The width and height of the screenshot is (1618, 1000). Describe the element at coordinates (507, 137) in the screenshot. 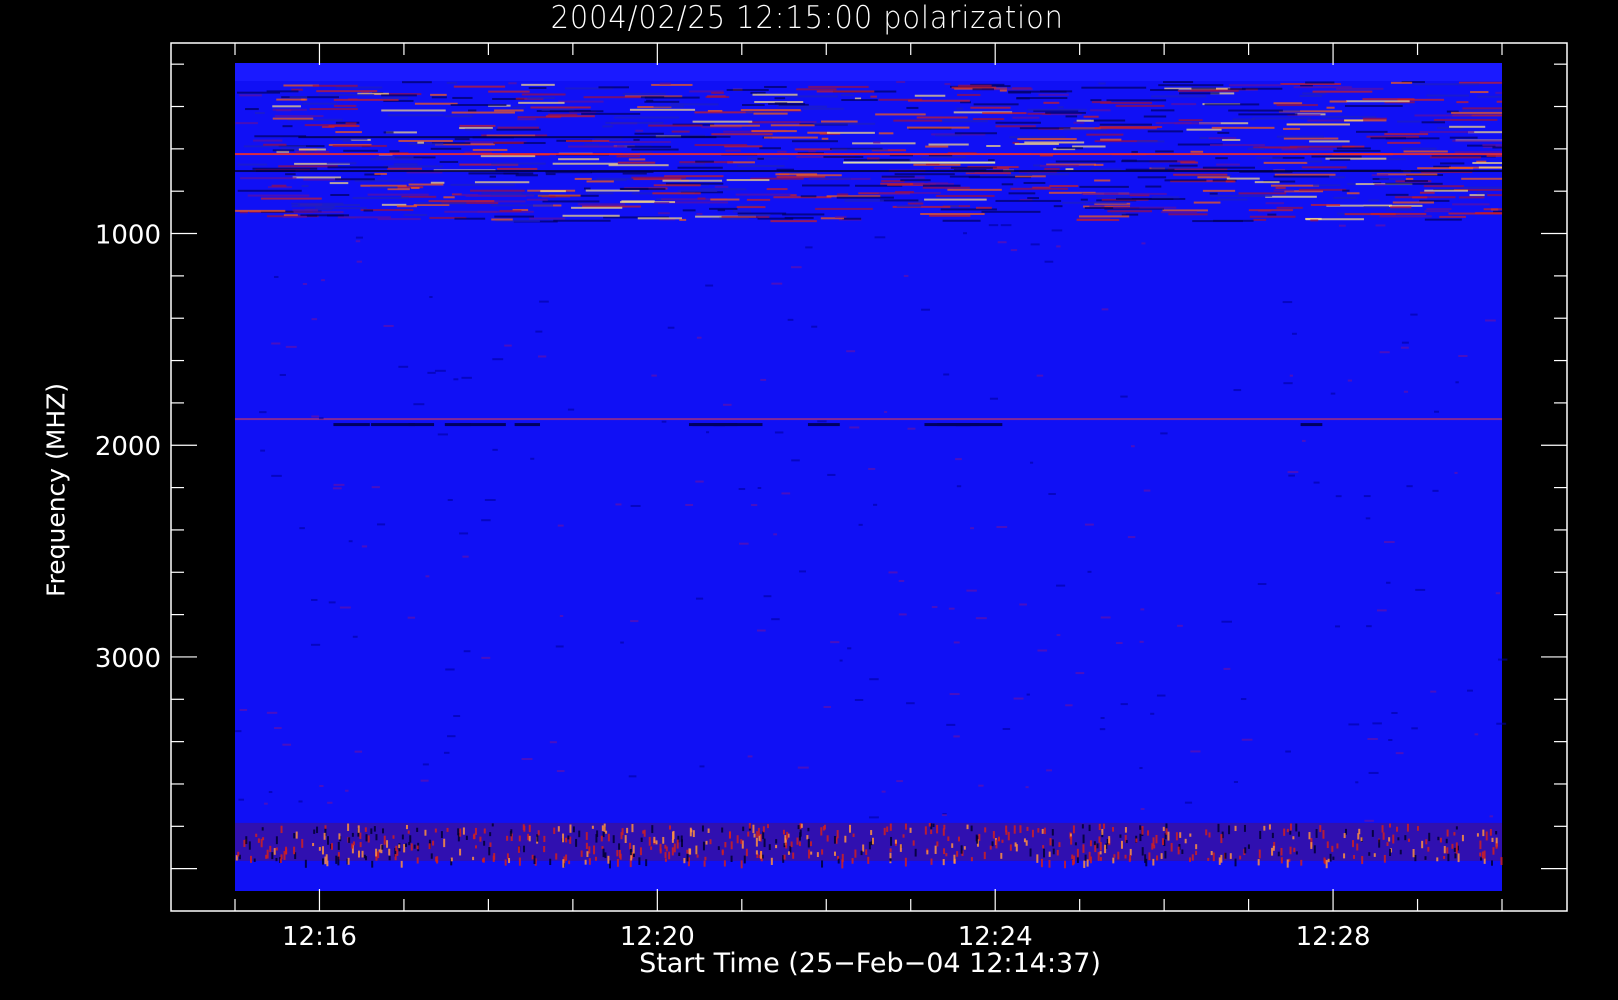

I see `heatmap-line` at that location.